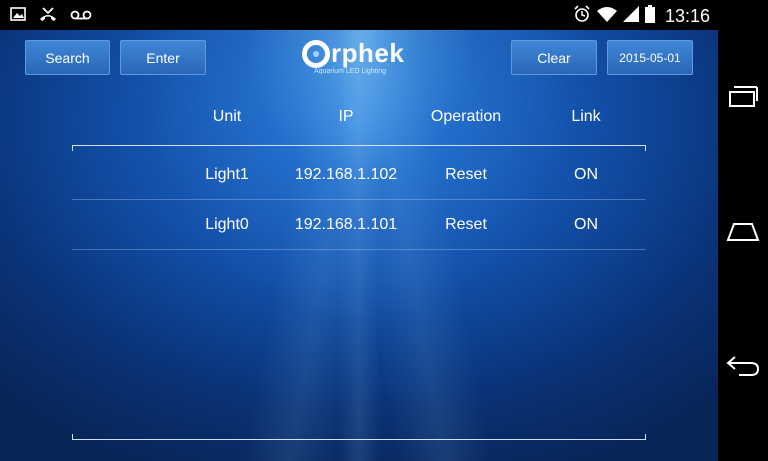  Describe the element at coordinates (163, 57) in the screenshot. I see `enter-button: Enter` at that location.